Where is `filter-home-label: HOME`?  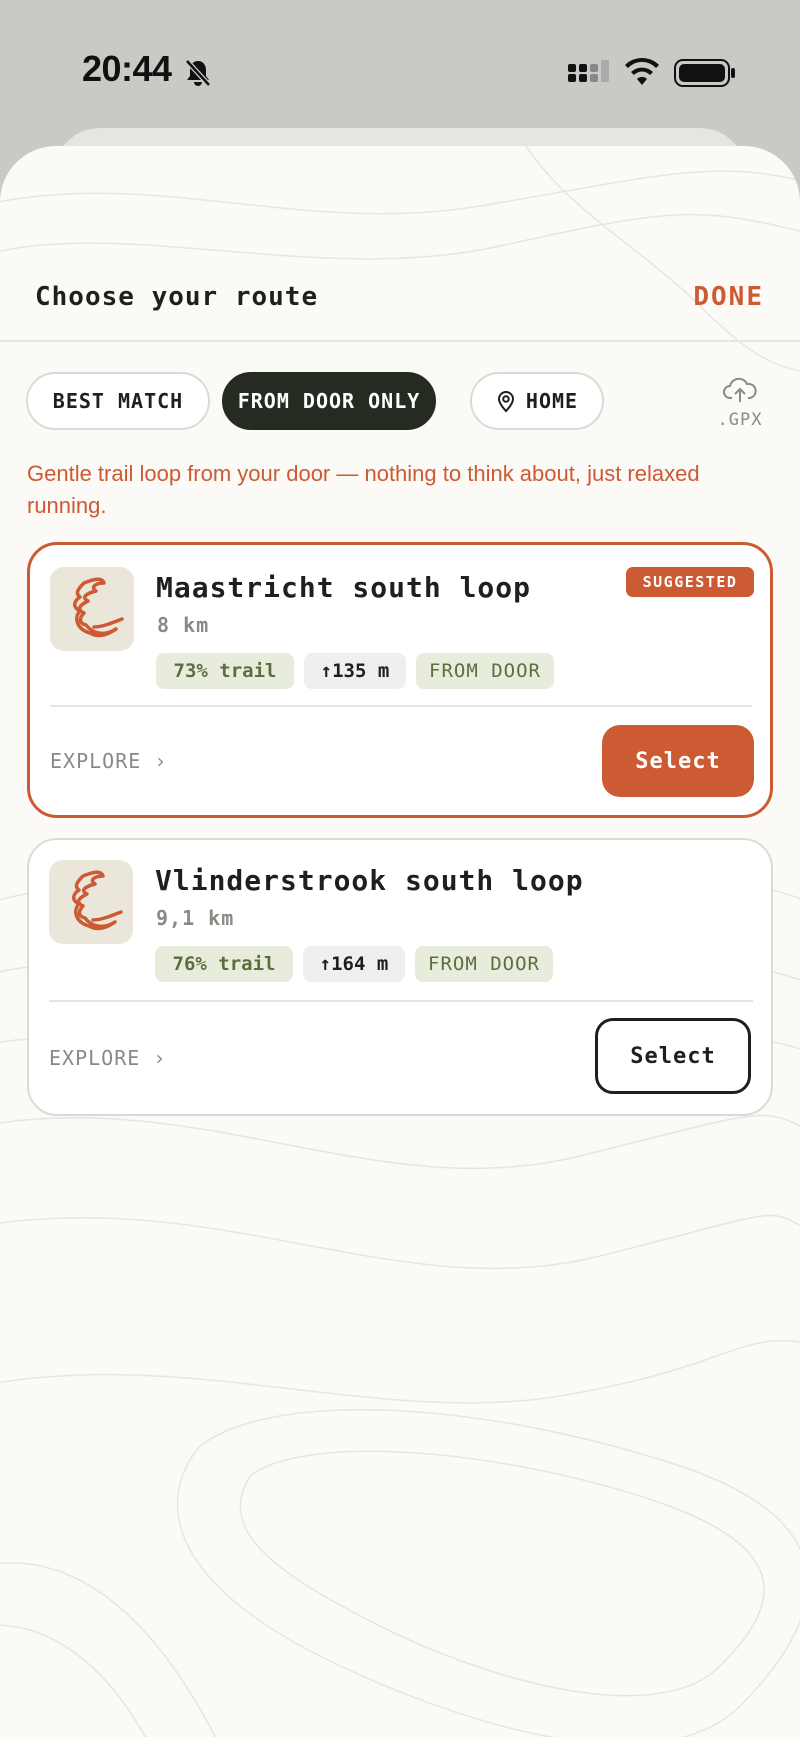
filter-home-label: HOME is located at coordinates (552, 401).